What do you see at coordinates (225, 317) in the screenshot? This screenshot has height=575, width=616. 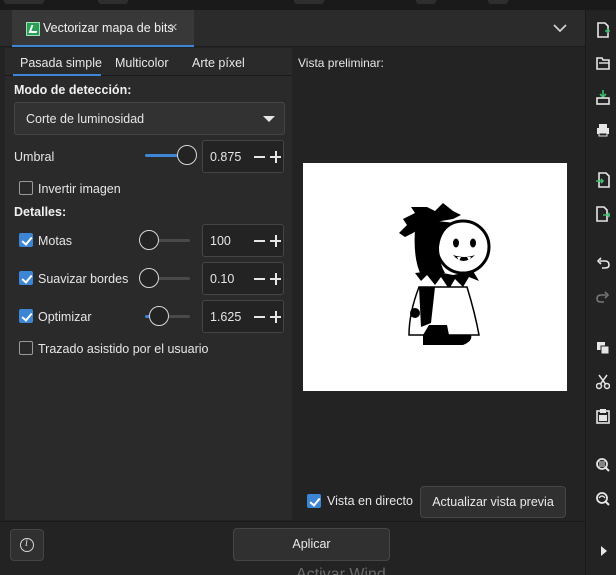 I see `optimize-value: 1.625` at bounding box center [225, 317].